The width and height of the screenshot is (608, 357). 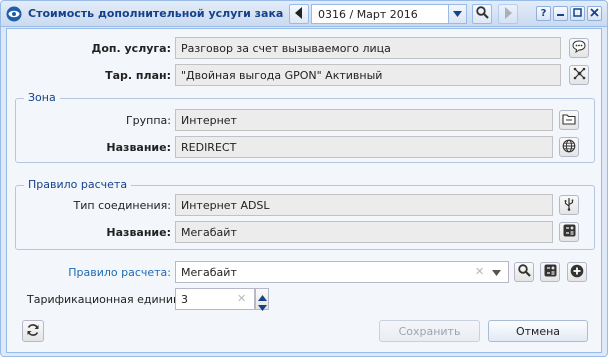 What do you see at coordinates (262, 299) in the screenshot?
I see `billing-unit-stepper` at bounding box center [262, 299].